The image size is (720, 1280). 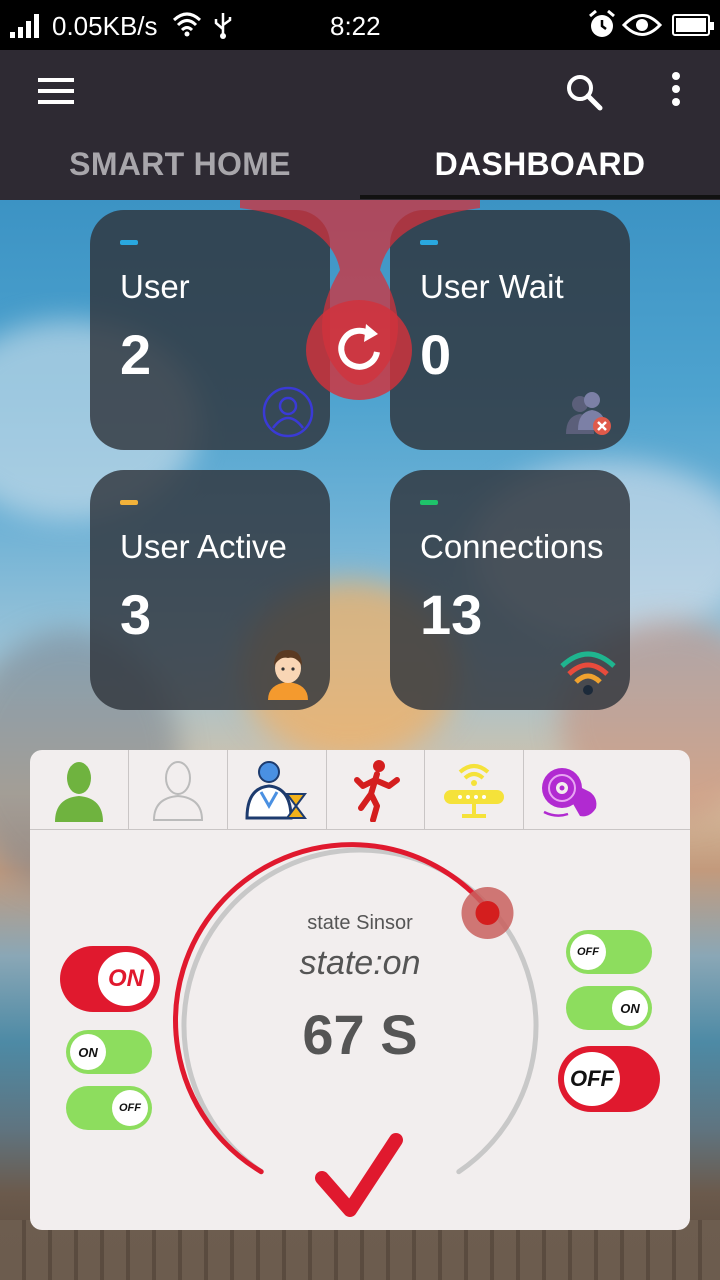 I want to click on mode-icon-row, so click(x=360, y=790).